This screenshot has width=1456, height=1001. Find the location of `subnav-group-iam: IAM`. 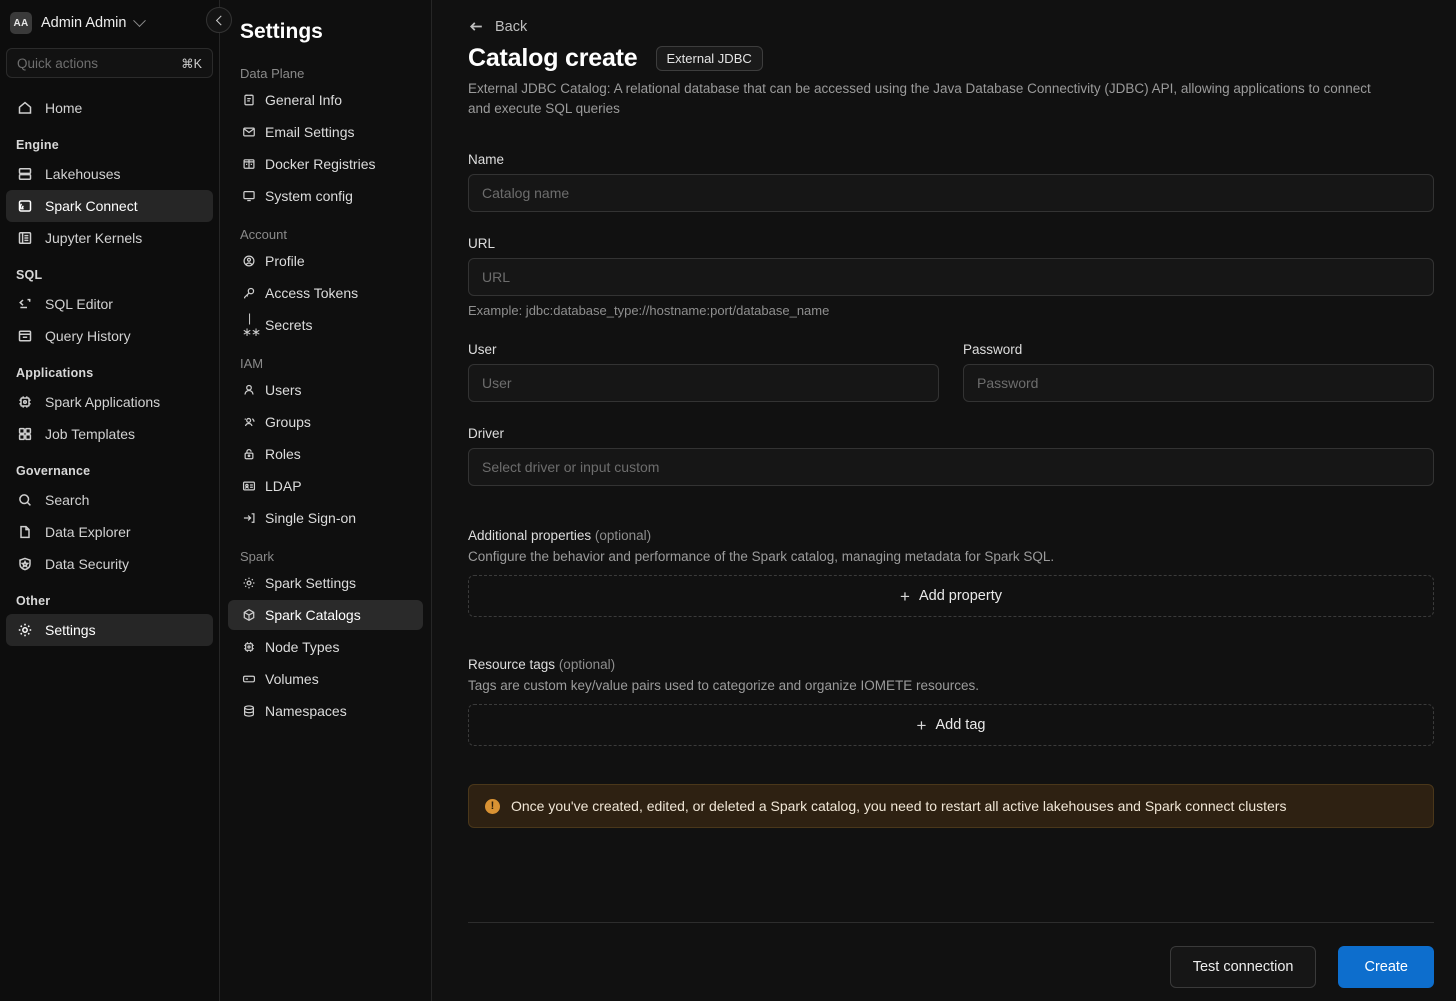

subnav-group-iam: IAM is located at coordinates (252, 363).